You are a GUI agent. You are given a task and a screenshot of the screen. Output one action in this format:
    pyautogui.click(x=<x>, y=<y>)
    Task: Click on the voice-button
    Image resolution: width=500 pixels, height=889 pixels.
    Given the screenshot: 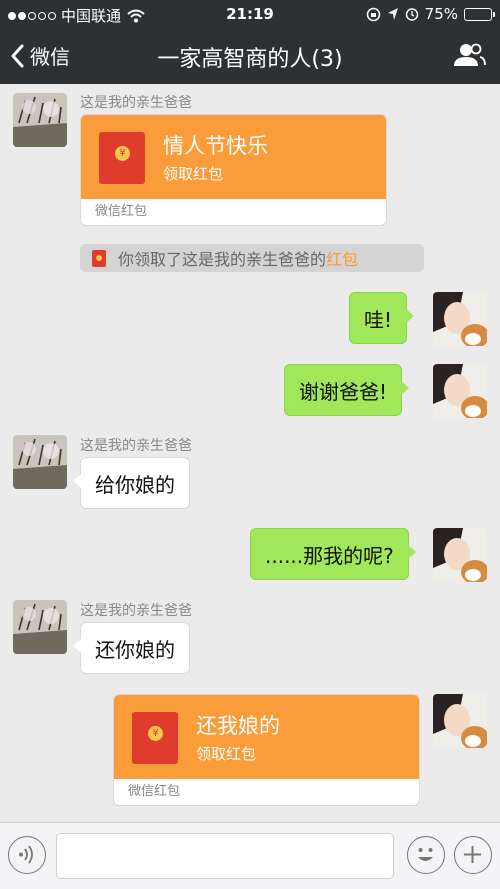 What is the action you would take?
    pyautogui.click(x=27, y=855)
    